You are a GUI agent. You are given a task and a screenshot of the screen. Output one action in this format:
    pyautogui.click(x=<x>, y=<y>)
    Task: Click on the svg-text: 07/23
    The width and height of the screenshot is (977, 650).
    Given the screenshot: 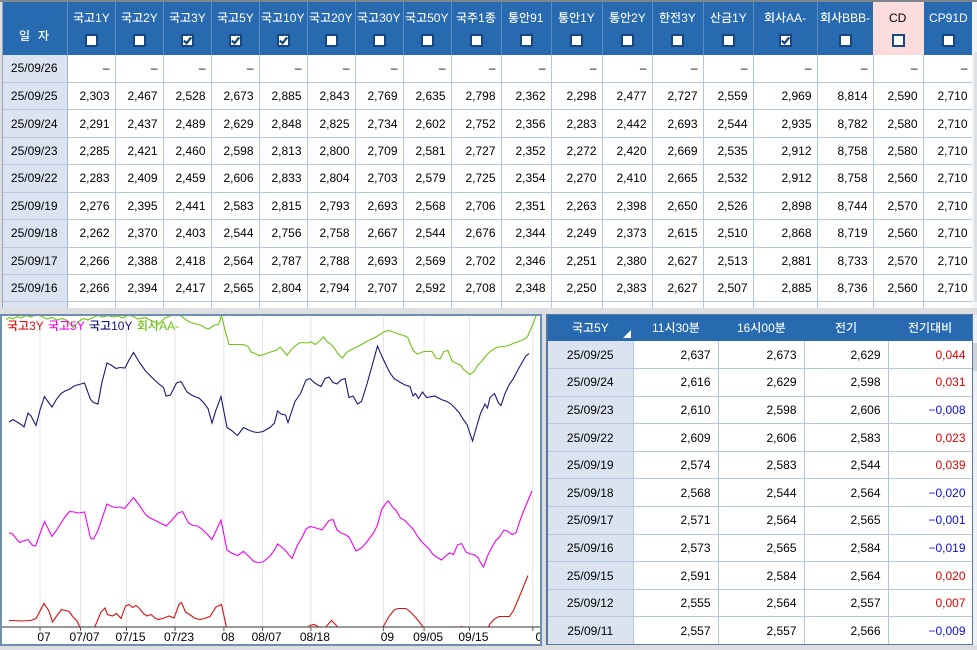 What is the action you would take?
    pyautogui.click(x=179, y=637)
    